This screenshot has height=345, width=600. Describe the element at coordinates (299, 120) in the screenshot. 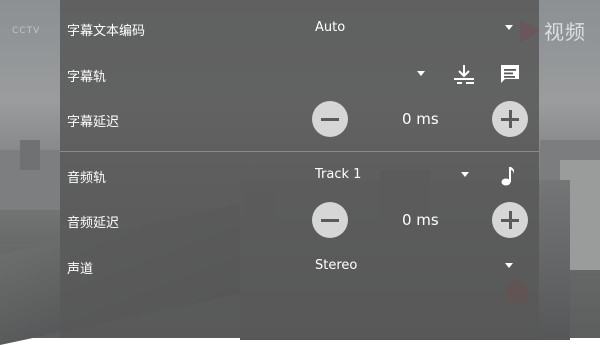

I see `subtitle-delay-row: 字幕延迟 0 ms` at that location.